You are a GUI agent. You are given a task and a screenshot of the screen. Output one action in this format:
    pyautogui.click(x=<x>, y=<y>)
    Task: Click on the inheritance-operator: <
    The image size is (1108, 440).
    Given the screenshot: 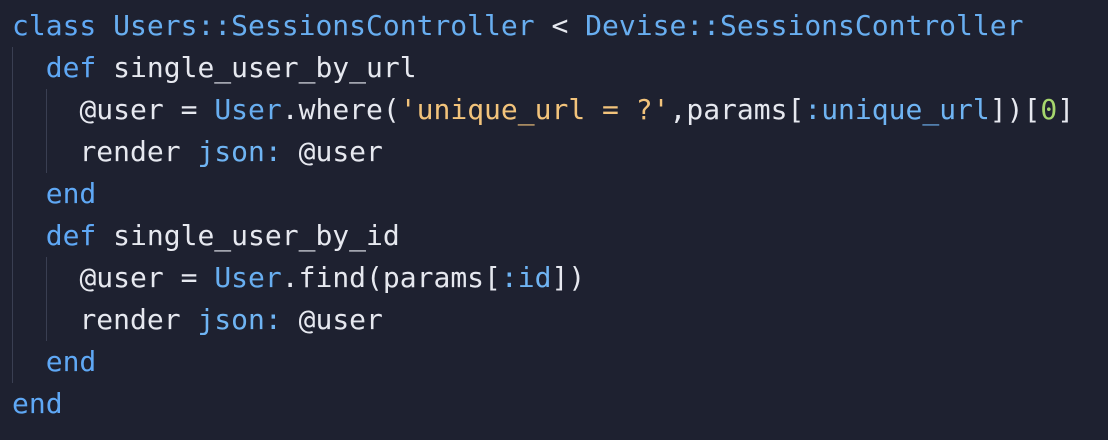 What is the action you would take?
    pyautogui.click(x=560, y=25)
    